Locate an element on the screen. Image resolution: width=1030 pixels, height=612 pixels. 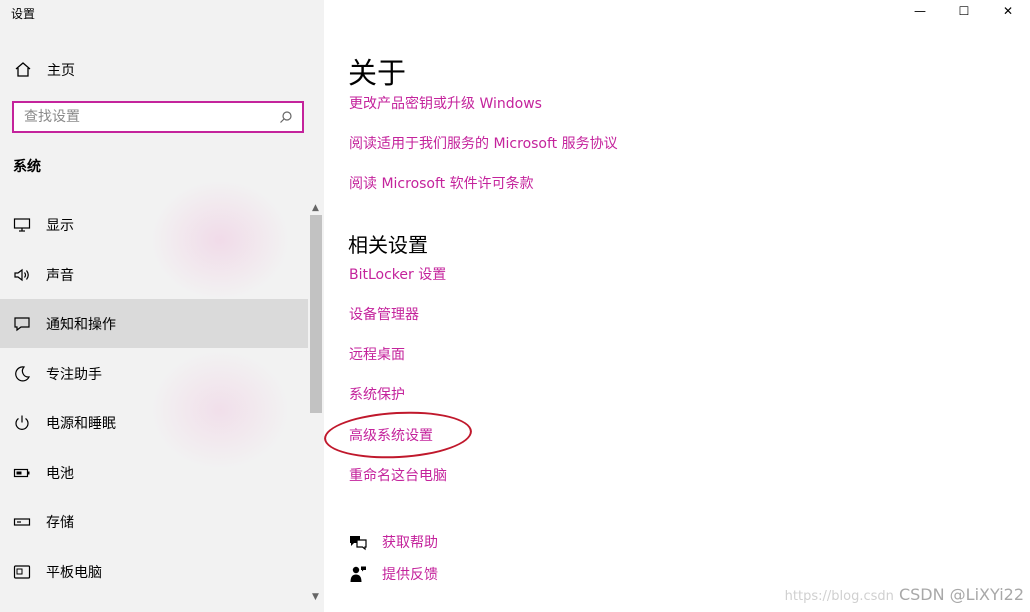
search-input is located at coordinates (145, 117).